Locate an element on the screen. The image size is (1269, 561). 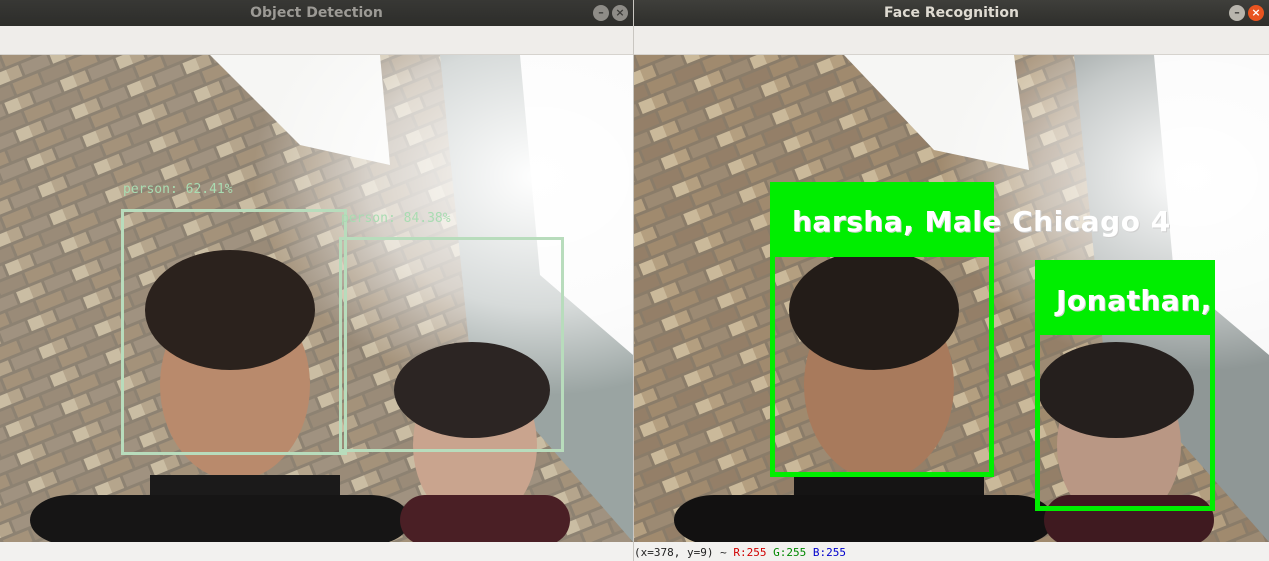
window-titlebar: Object Detection – × is located at coordinates (316, 13).